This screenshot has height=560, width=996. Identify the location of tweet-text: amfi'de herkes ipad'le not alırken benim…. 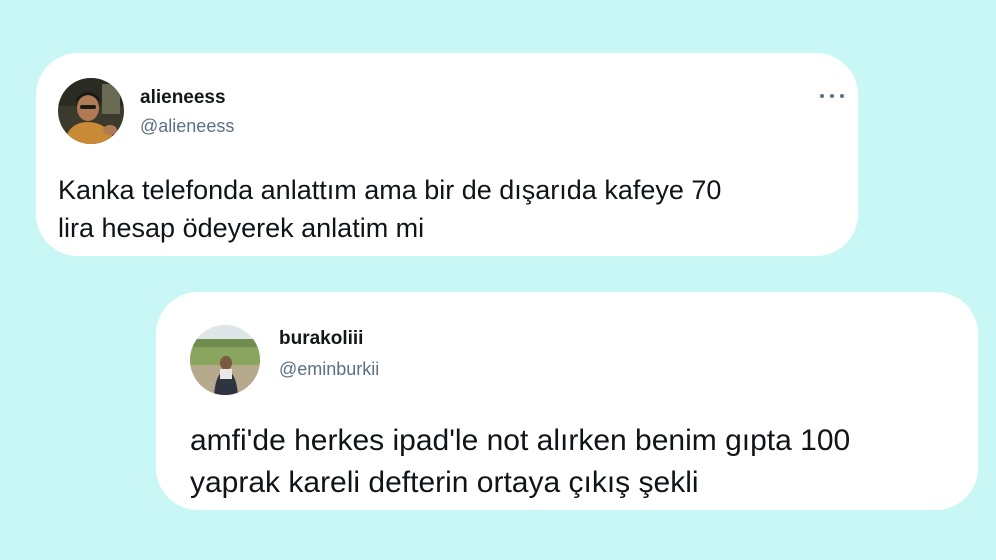
(520, 461).